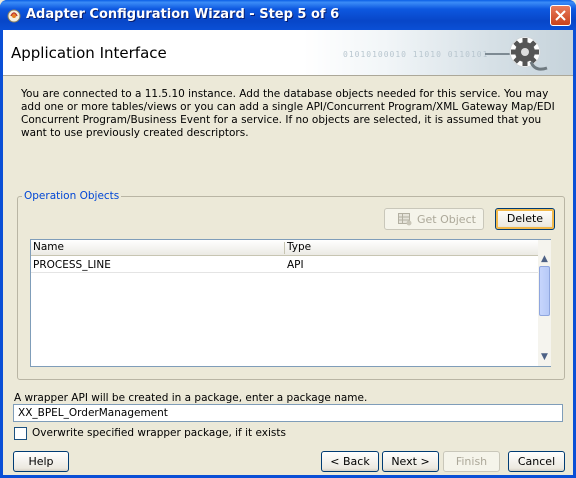 This screenshot has height=478, width=576. I want to click on banner-art: 01010100010 11010 0110101, so click(438, 52).